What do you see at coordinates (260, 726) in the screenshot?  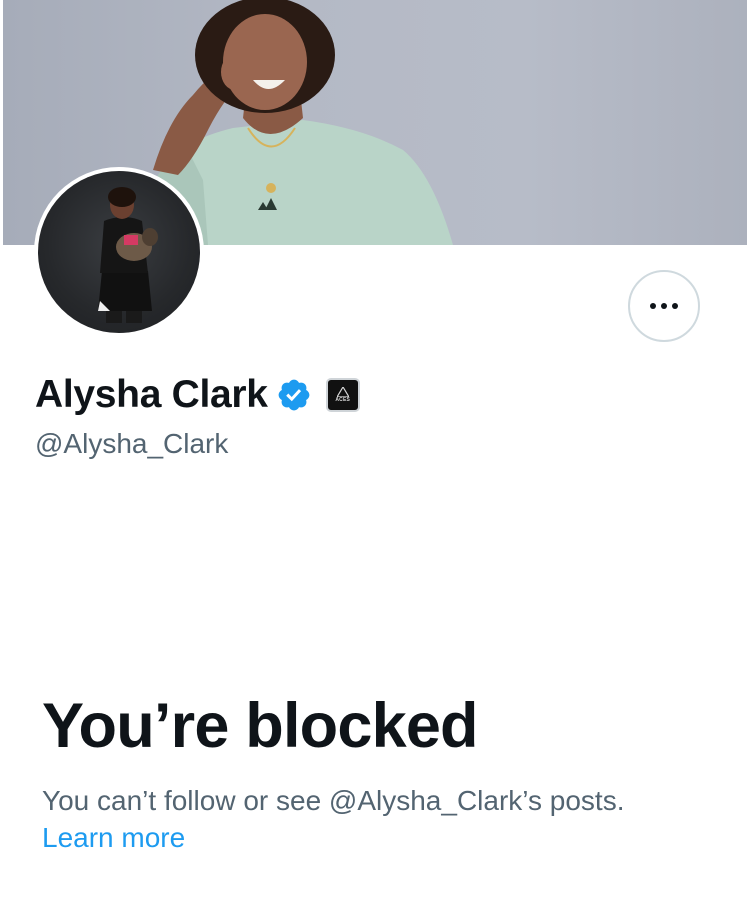 I see `blocked-title: You’re blocked` at bounding box center [260, 726].